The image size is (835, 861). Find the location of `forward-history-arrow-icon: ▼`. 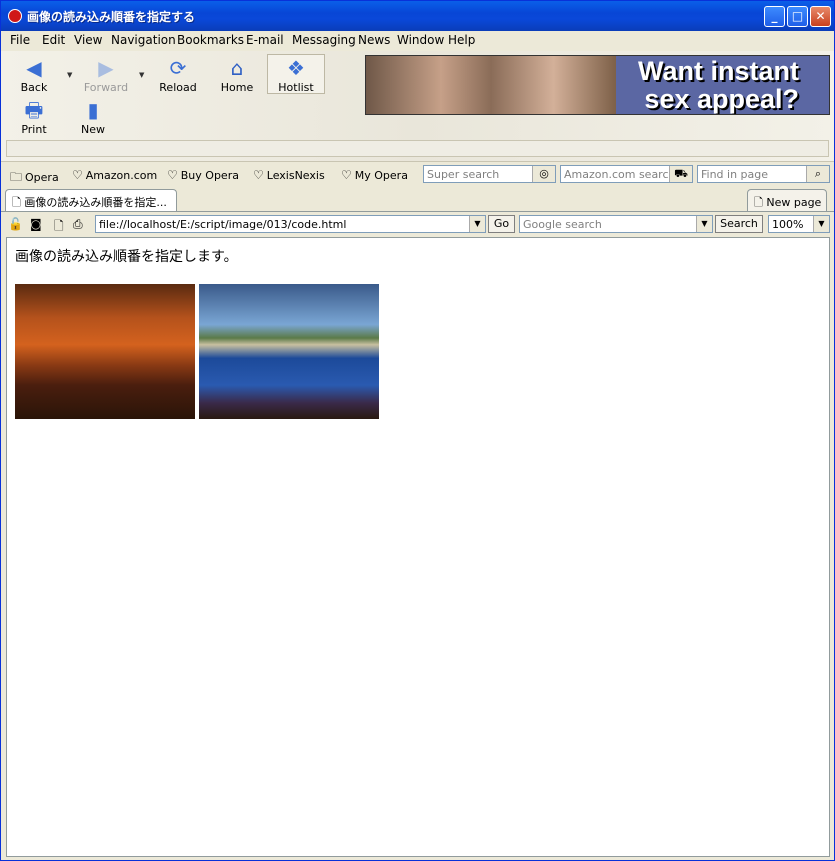

forward-history-arrow-icon: ▼ is located at coordinates (141, 75).